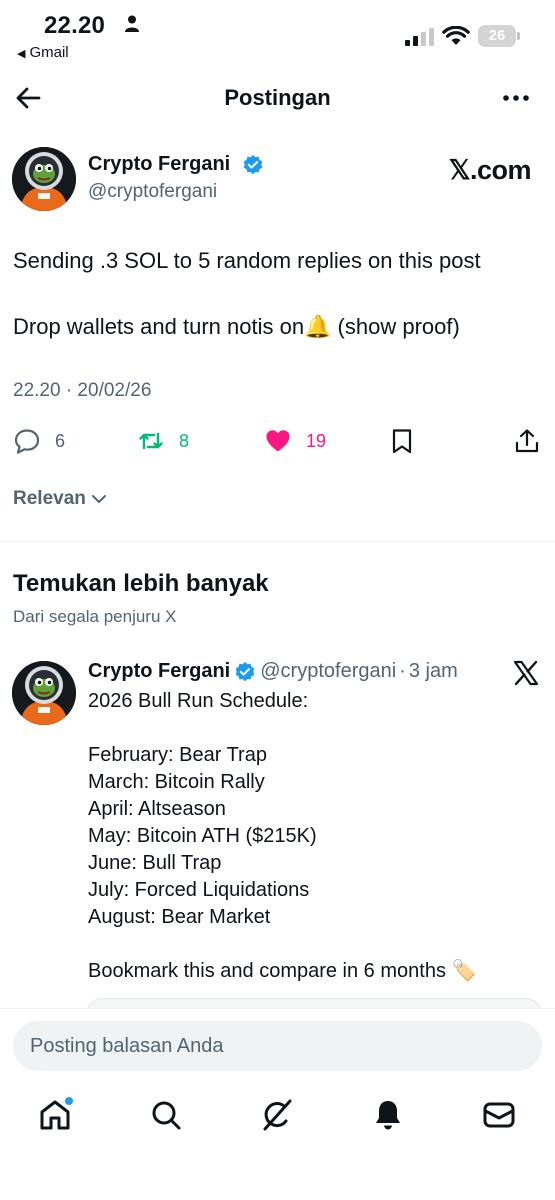  Describe the element at coordinates (155, 863) in the screenshot. I see `feed-post-line: June: Bull Trap` at that location.